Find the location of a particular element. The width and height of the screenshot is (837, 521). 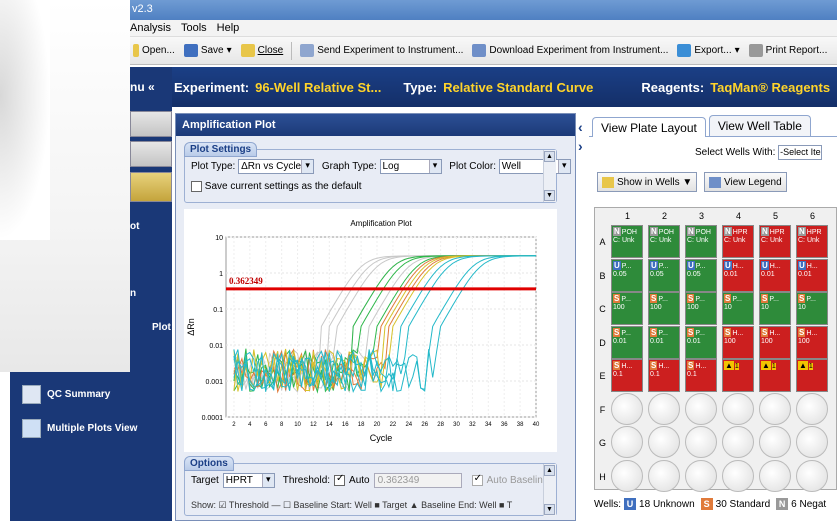

auto-baseline-checkbox is located at coordinates (477, 480).